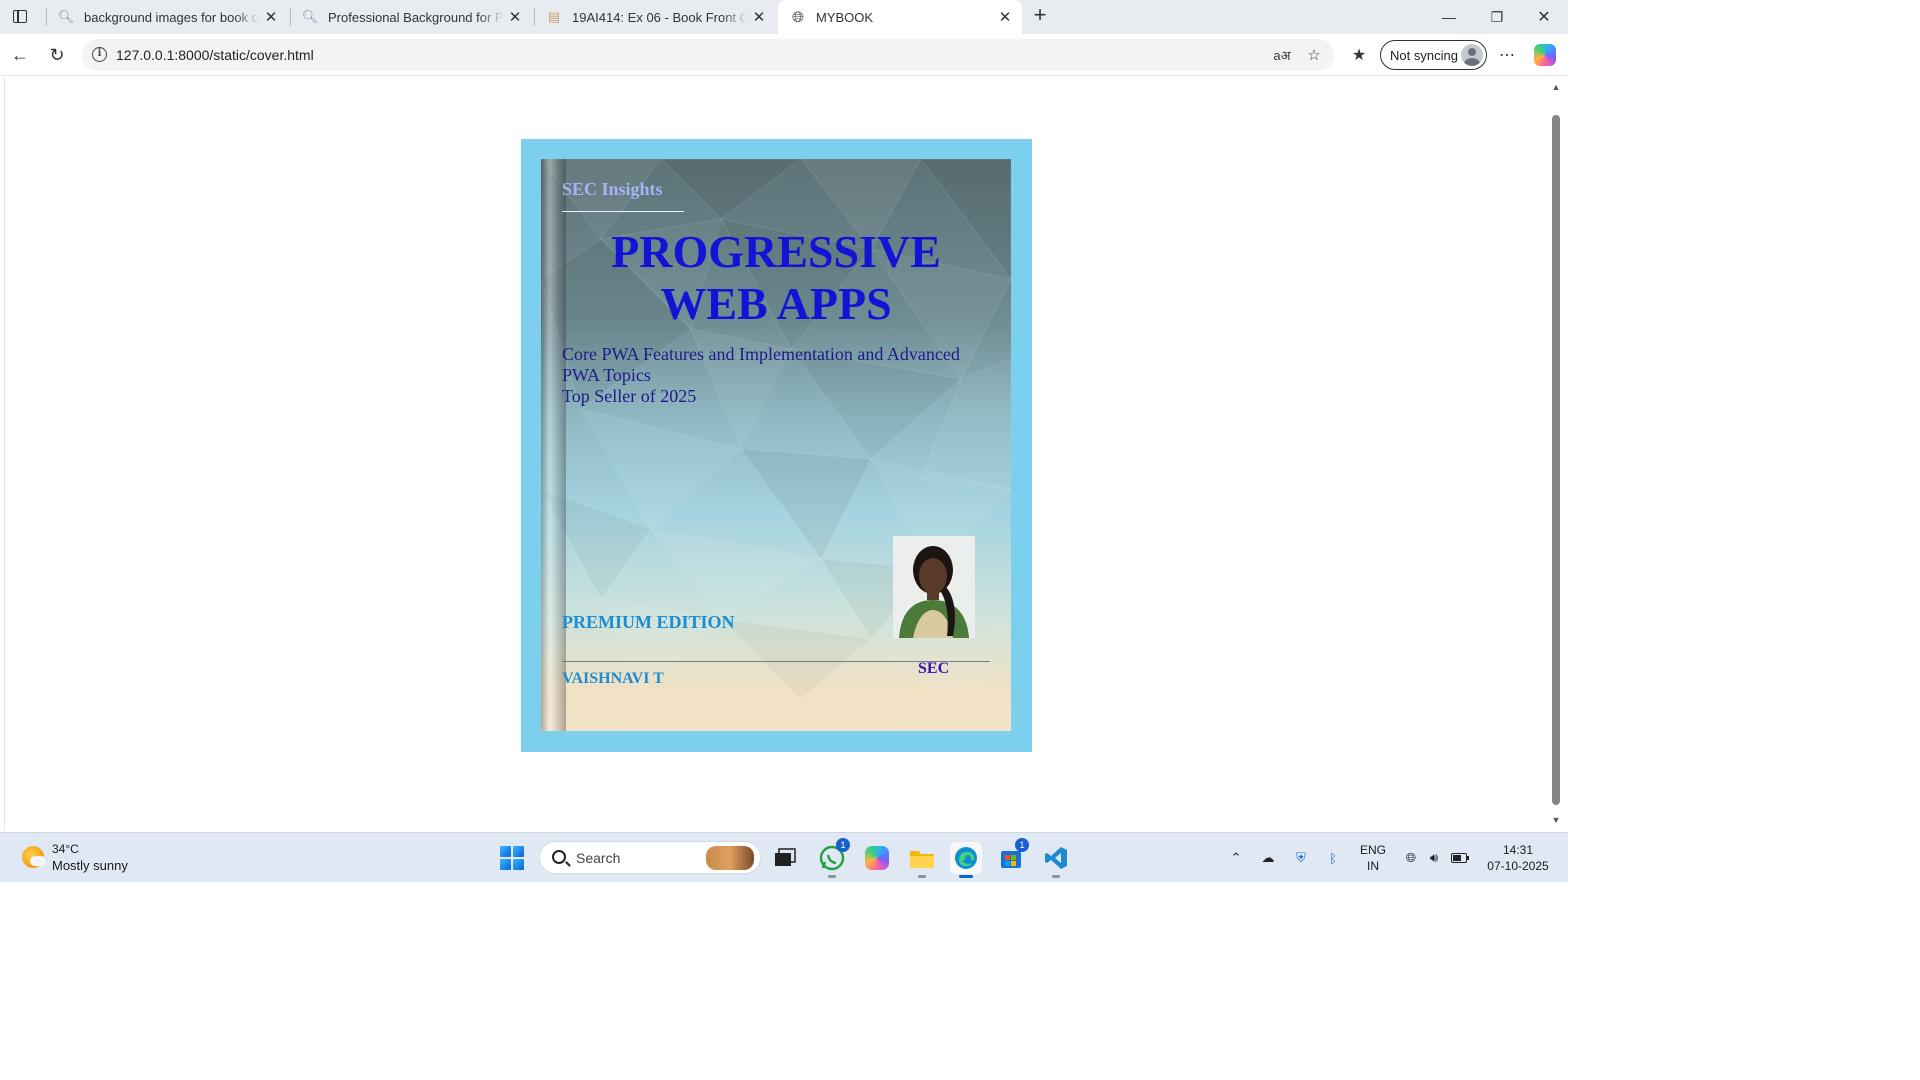 This screenshot has height=1080, width=1920. Describe the element at coordinates (660, 17) in the screenshot. I see `tab-title: 19AI414: Ex 06 - Book Front Cove` at that location.